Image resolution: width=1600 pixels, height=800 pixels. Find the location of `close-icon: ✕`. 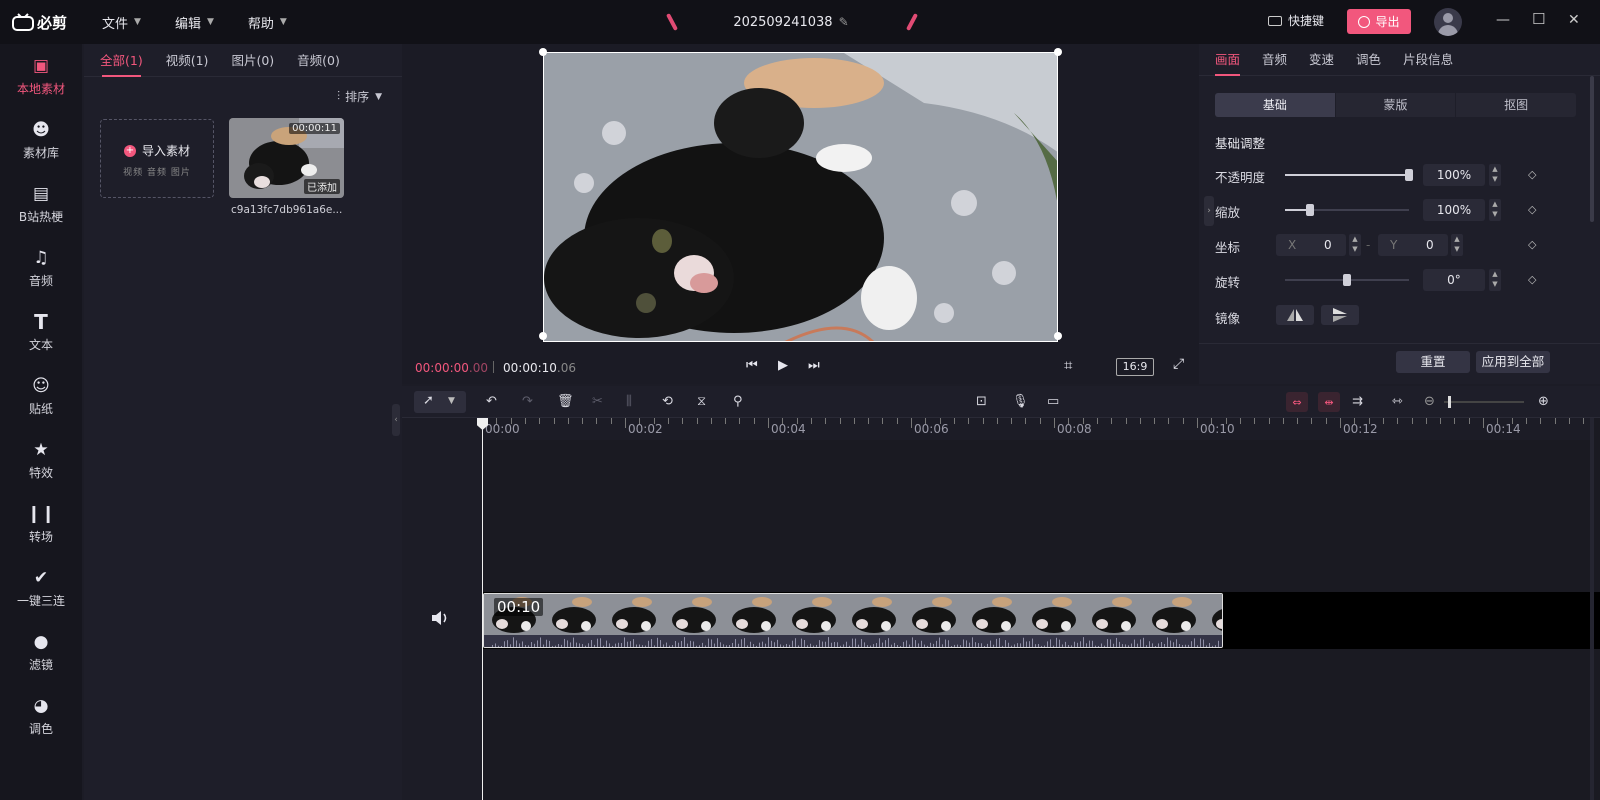

close-icon: ✕ is located at coordinates (1574, 20).